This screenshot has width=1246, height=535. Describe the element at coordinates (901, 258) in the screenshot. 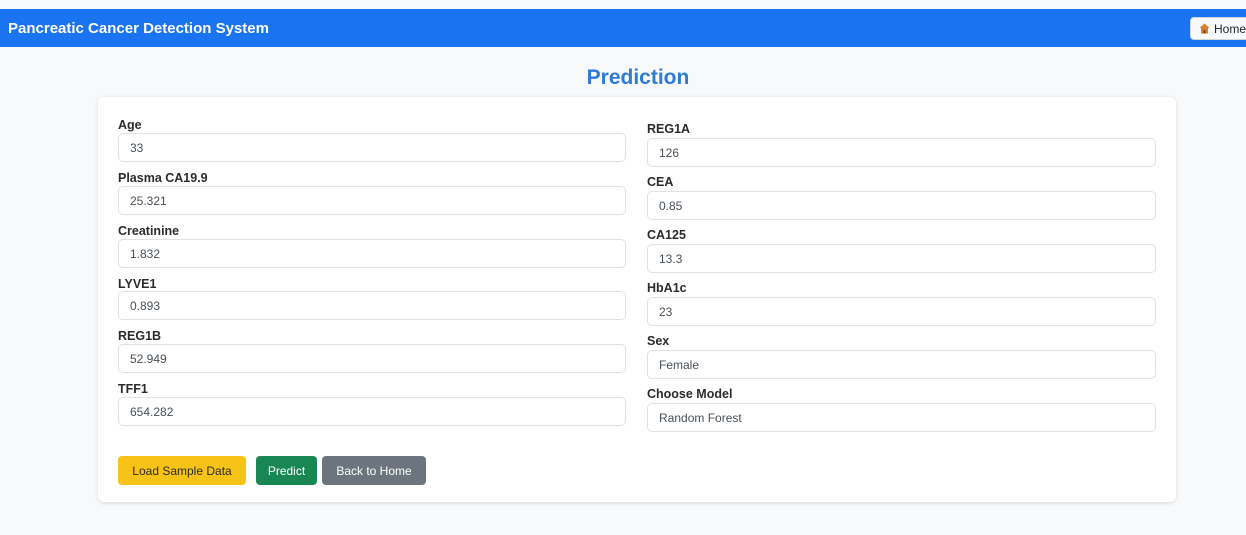

I see `ca125-input: 13.3` at that location.